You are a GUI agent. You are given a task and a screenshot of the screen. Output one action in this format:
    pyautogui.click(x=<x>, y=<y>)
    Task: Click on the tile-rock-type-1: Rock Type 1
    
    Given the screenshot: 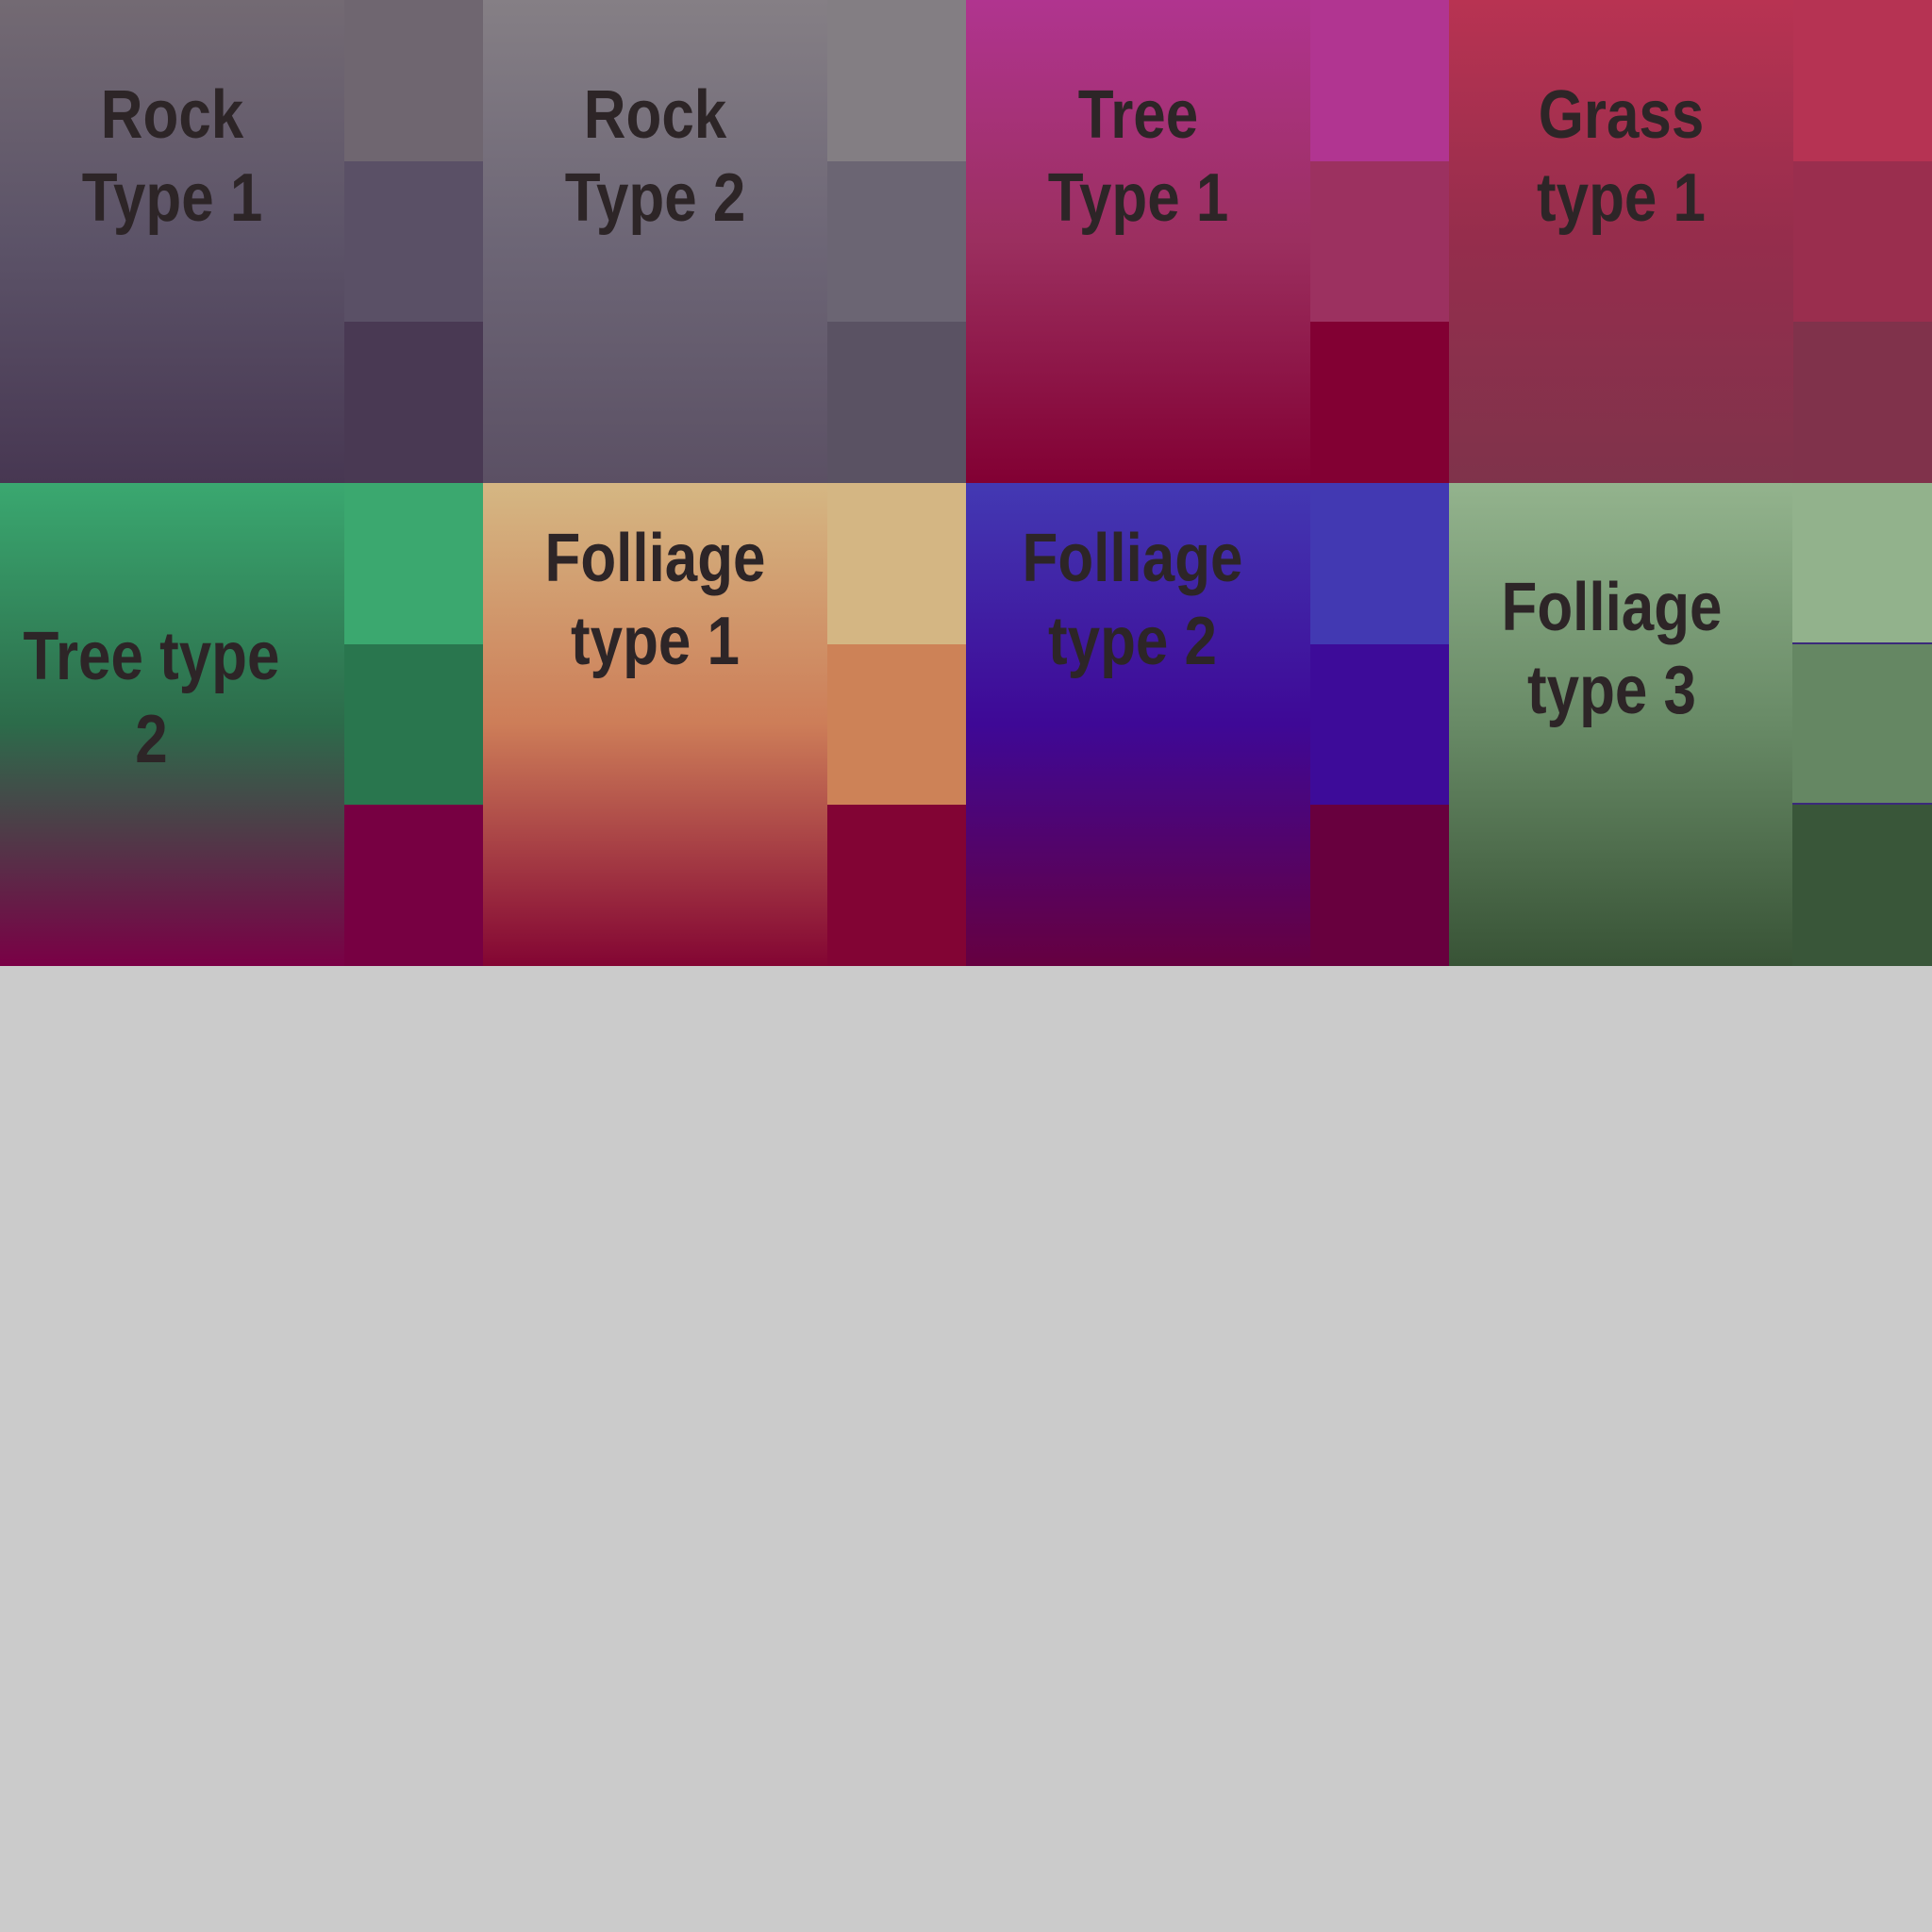 What is the action you would take?
    pyautogui.click(x=241, y=241)
    